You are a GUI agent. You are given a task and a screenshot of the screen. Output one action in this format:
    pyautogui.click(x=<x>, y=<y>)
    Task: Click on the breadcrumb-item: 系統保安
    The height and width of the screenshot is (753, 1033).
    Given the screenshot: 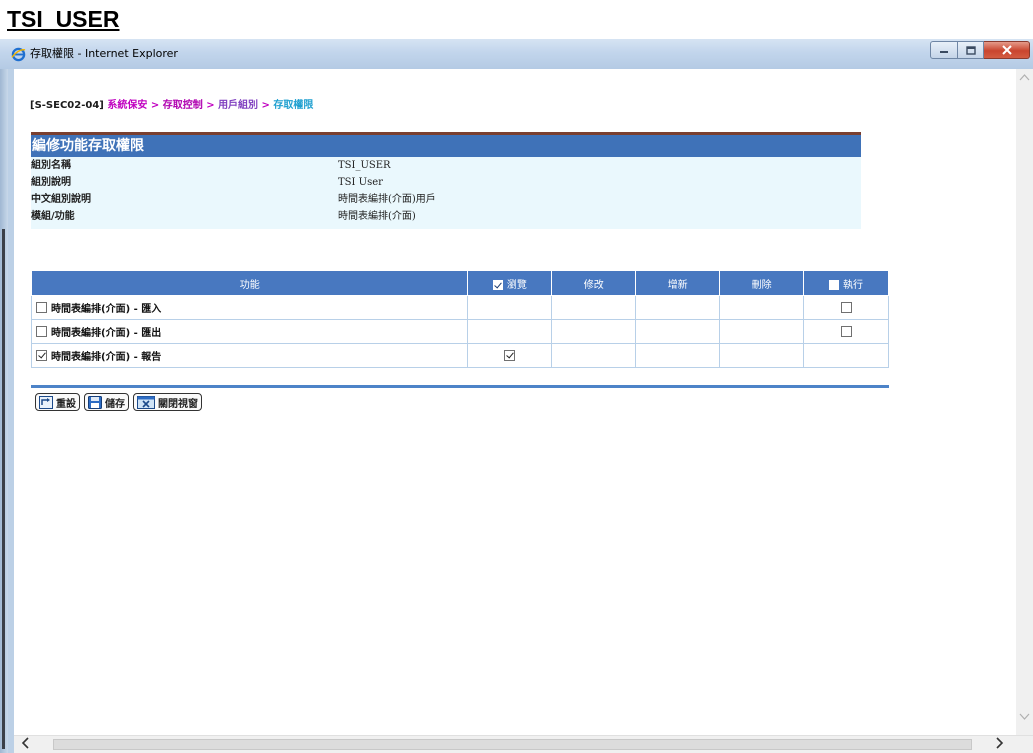 What is the action you would take?
    pyautogui.click(x=127, y=105)
    